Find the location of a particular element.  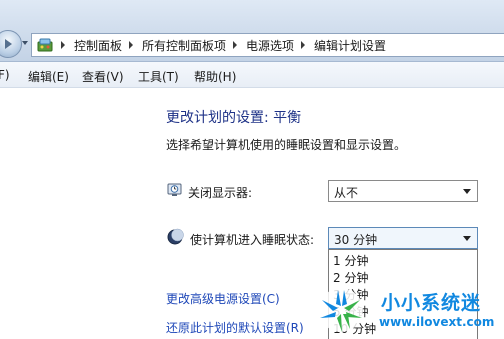

sleep-label: 使计算机进入睡眠状态: is located at coordinates (252, 240).